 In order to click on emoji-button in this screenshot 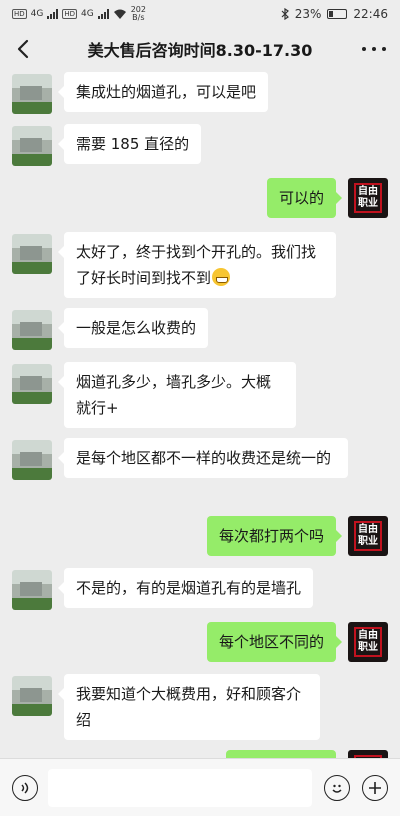, I will do `click(337, 788)`.